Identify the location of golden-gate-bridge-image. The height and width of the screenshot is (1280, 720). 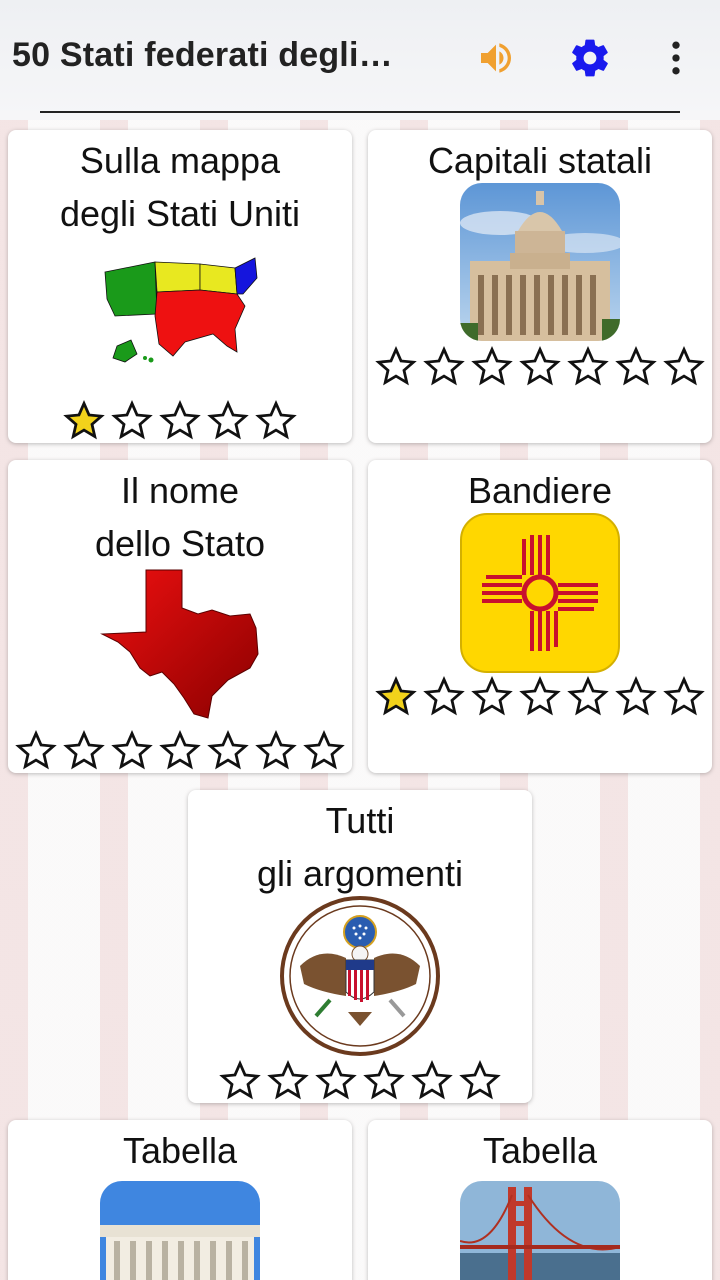
(540, 1230).